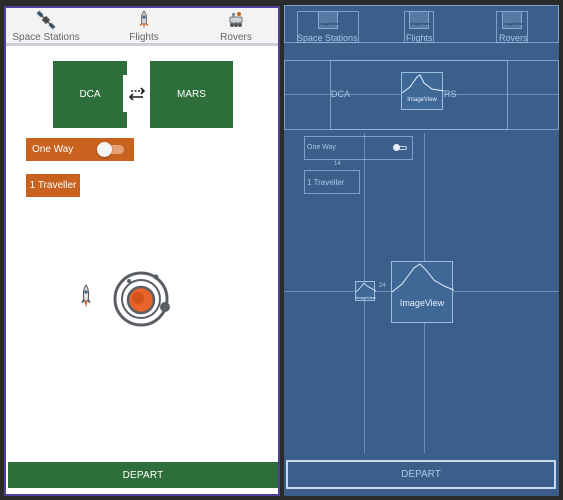 The width and height of the screenshot is (563, 500). I want to click on departure-airport-button: DCA, so click(90, 94).